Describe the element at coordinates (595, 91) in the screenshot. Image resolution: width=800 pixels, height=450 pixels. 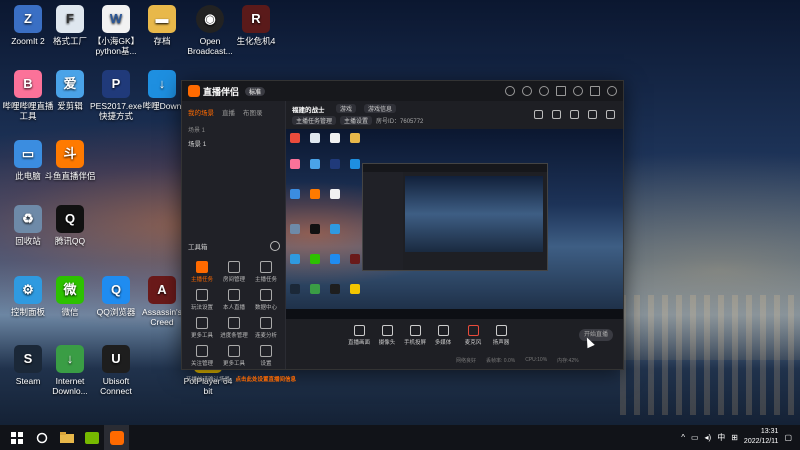
I see `maximize-icon` at that location.